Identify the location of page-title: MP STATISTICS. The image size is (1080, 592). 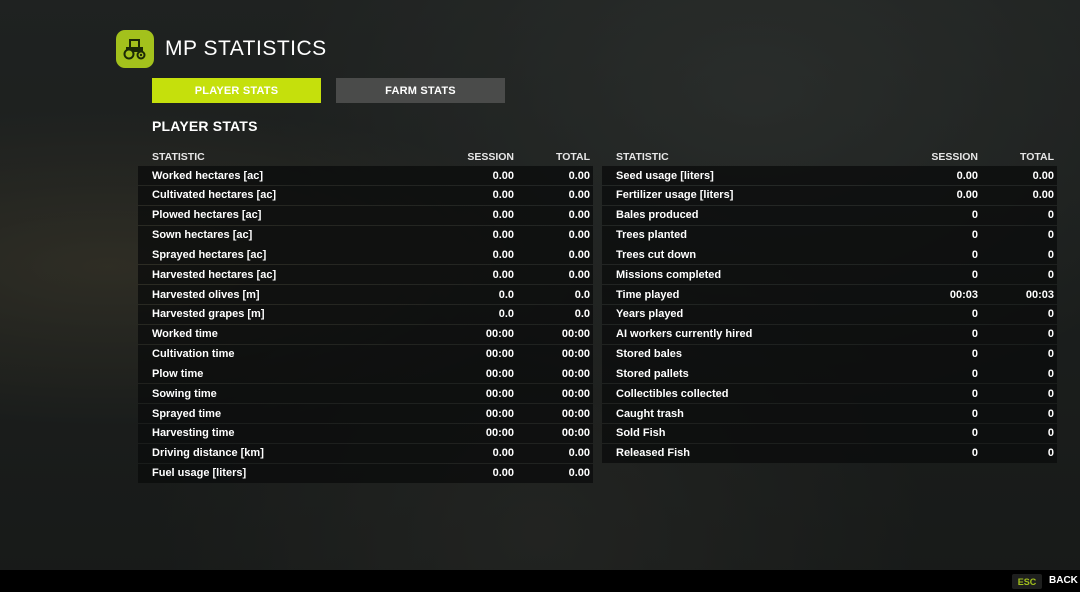
(246, 48).